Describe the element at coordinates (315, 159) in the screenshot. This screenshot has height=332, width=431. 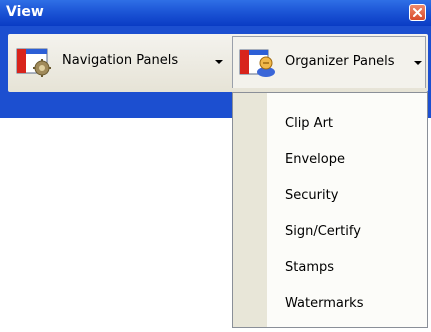
I see `menu-item-label: Envelope` at that location.